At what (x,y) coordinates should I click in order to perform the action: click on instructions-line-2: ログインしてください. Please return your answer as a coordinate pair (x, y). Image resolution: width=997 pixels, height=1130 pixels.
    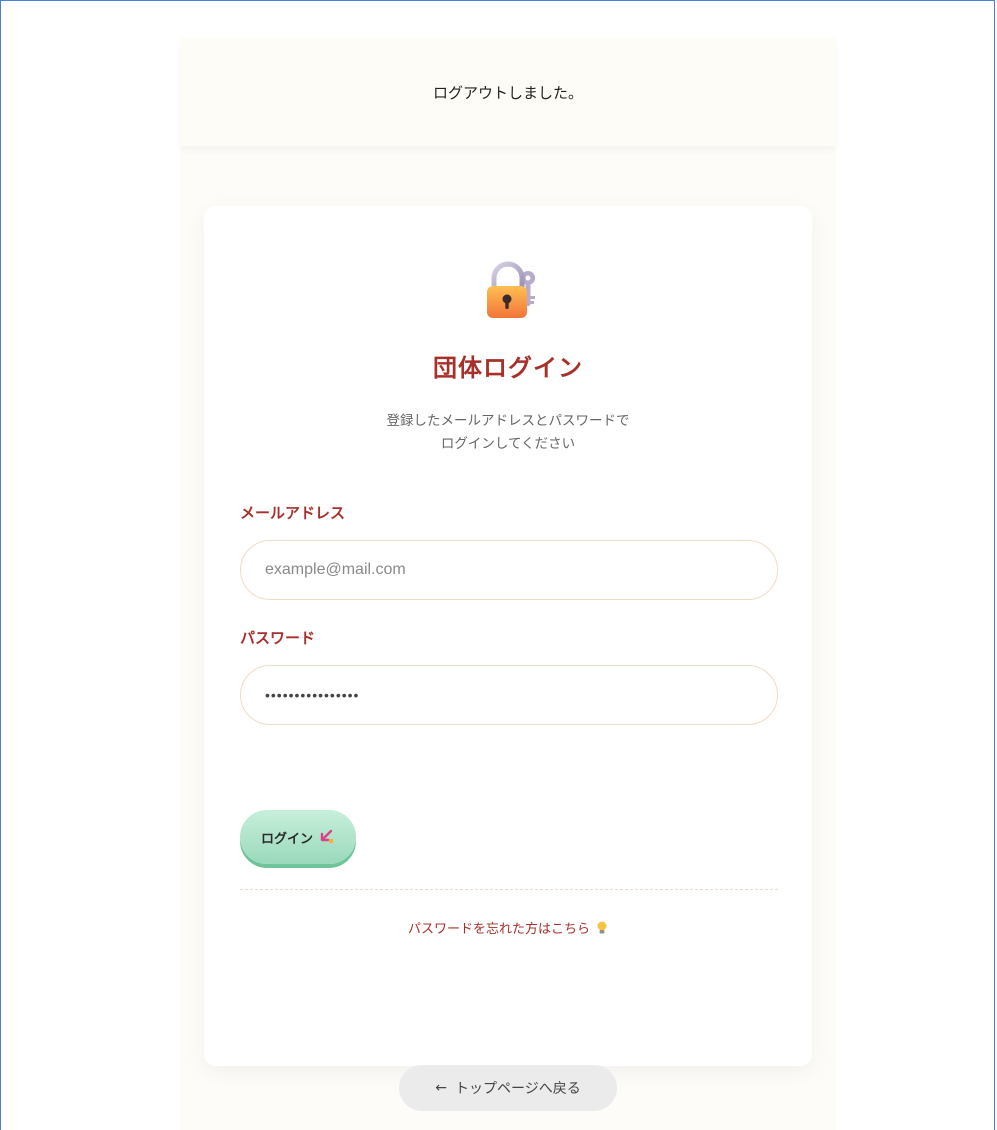
    Looking at the image, I should click on (508, 444).